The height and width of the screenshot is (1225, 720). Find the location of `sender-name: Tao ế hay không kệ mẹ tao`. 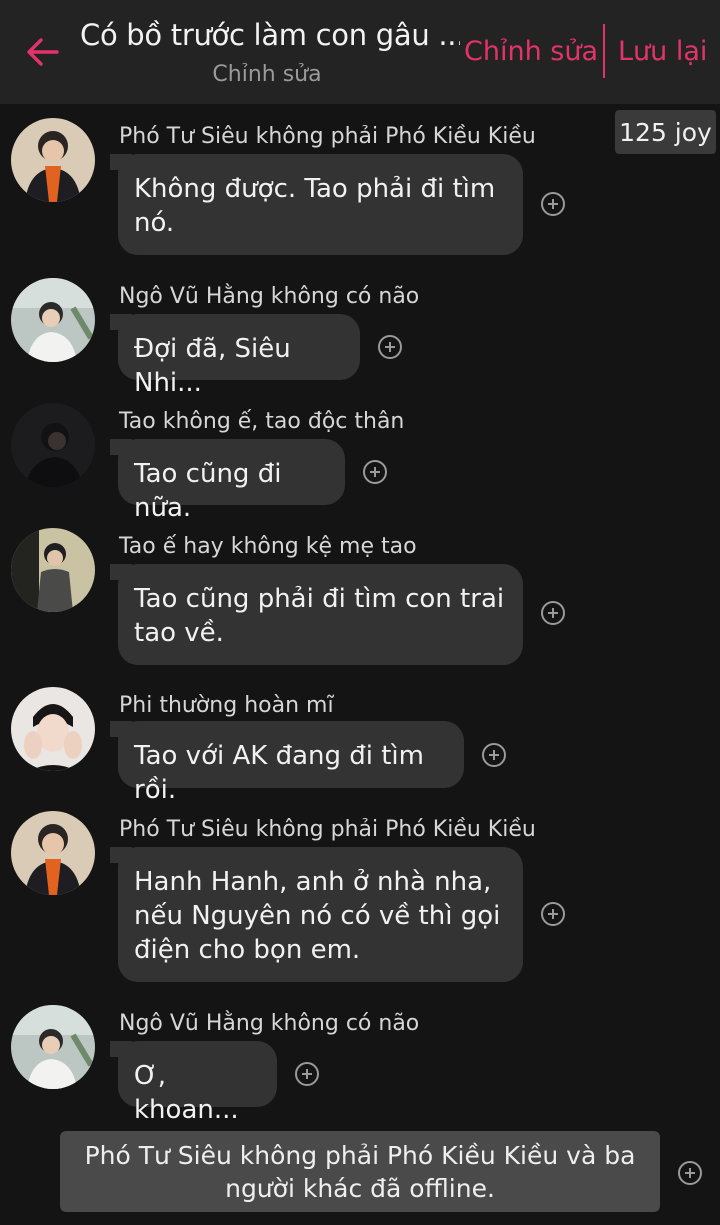

sender-name: Tao ế hay không kệ mẹ tao is located at coordinates (268, 546).